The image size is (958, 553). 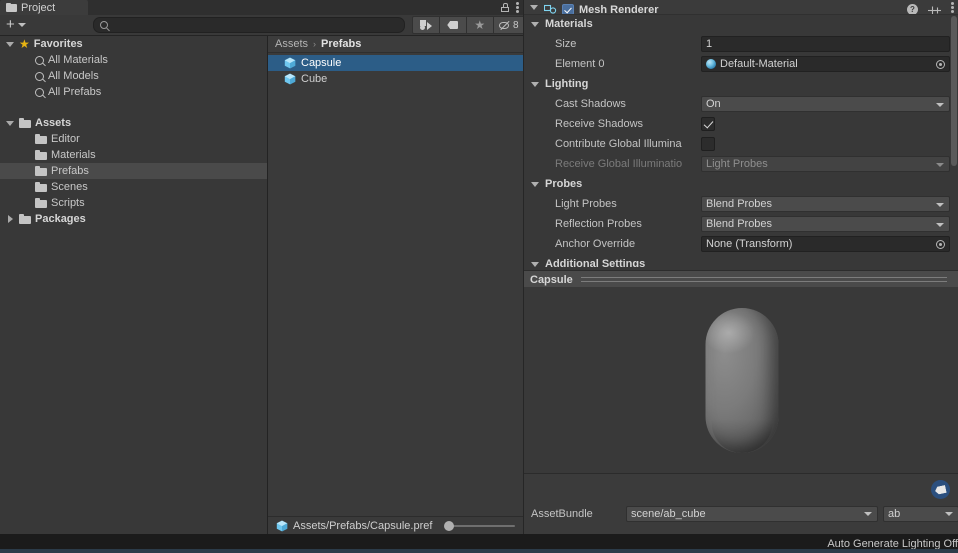 What do you see at coordinates (825, 244) in the screenshot?
I see `anchor-override-object-field: None (Transform)` at bounding box center [825, 244].